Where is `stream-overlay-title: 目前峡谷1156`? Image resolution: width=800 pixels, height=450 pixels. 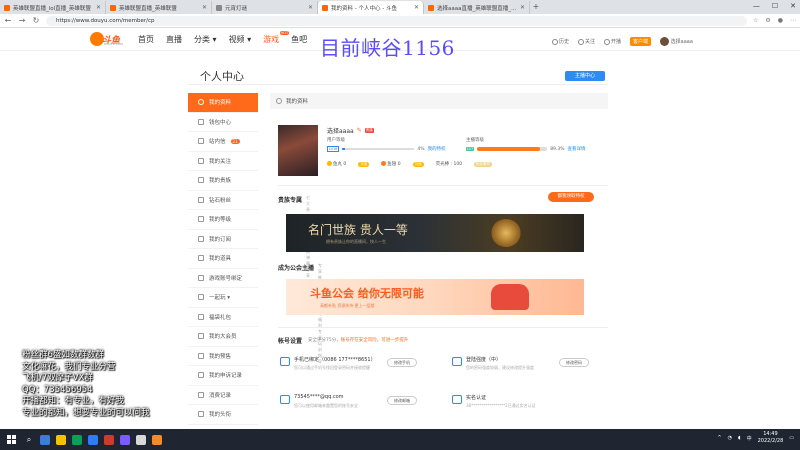
stream-overlay-title: 目前峡谷1156 is located at coordinates (387, 48).